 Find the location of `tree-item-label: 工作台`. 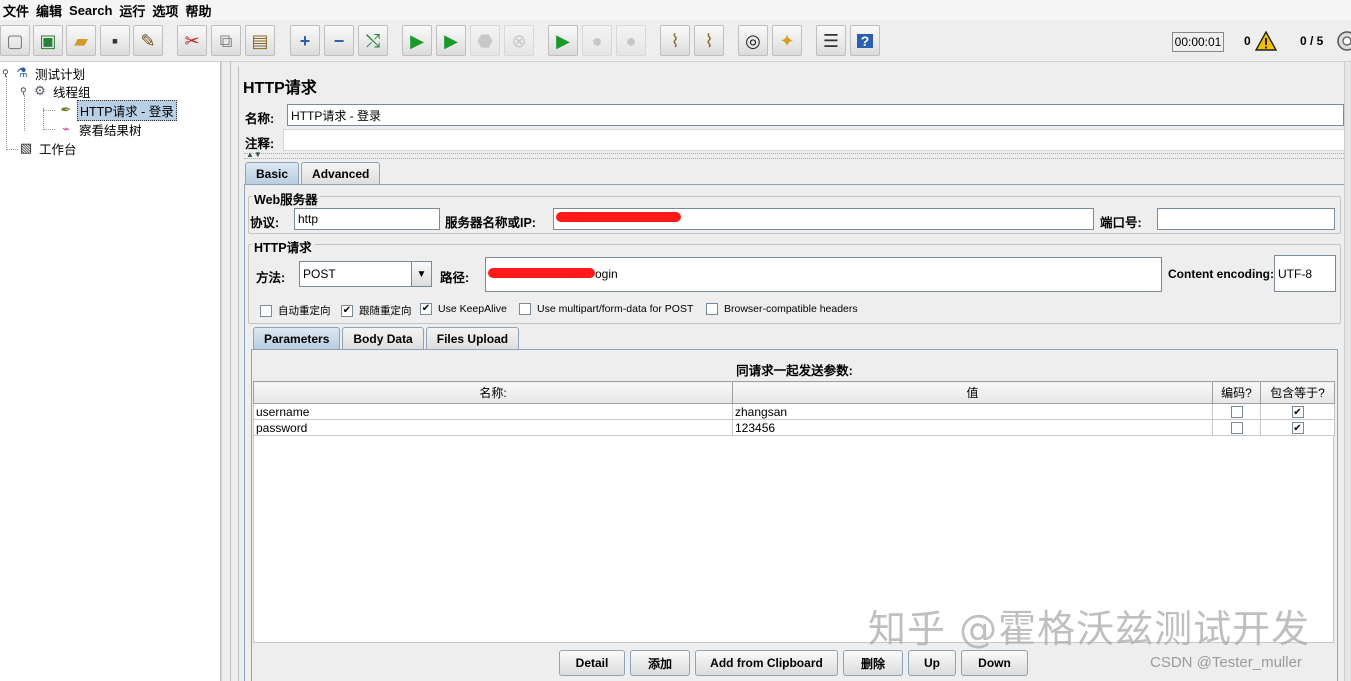

tree-item-label: 工作台 is located at coordinates (58, 149).